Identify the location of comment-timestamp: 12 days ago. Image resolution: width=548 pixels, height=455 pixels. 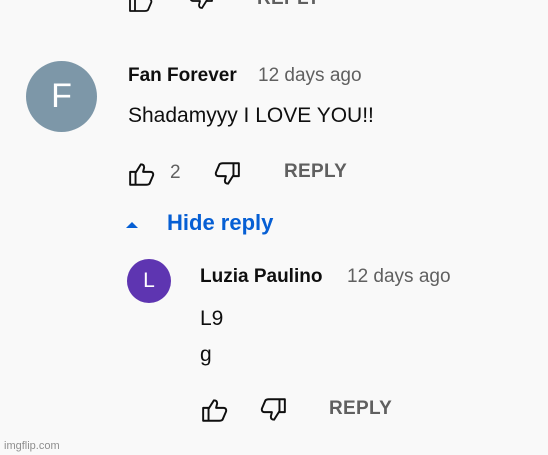
(310, 76).